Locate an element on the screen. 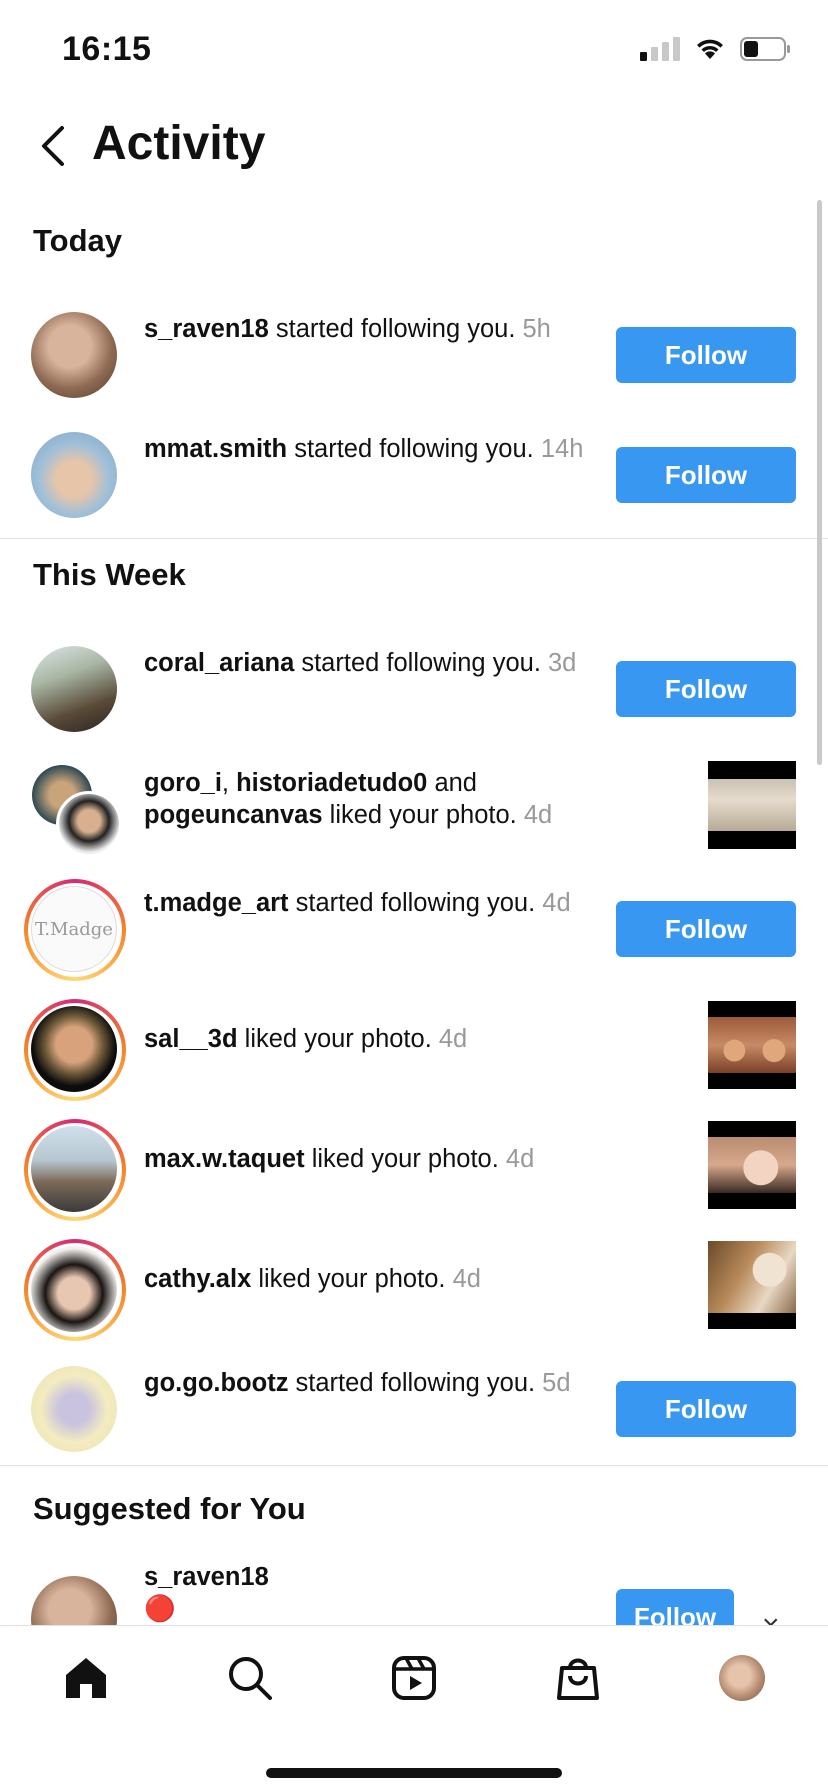  username: max.w.taquet is located at coordinates (224, 1159).